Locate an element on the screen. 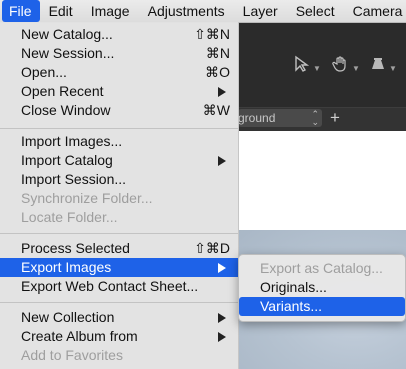  menu-file: File is located at coordinates (21, 11).